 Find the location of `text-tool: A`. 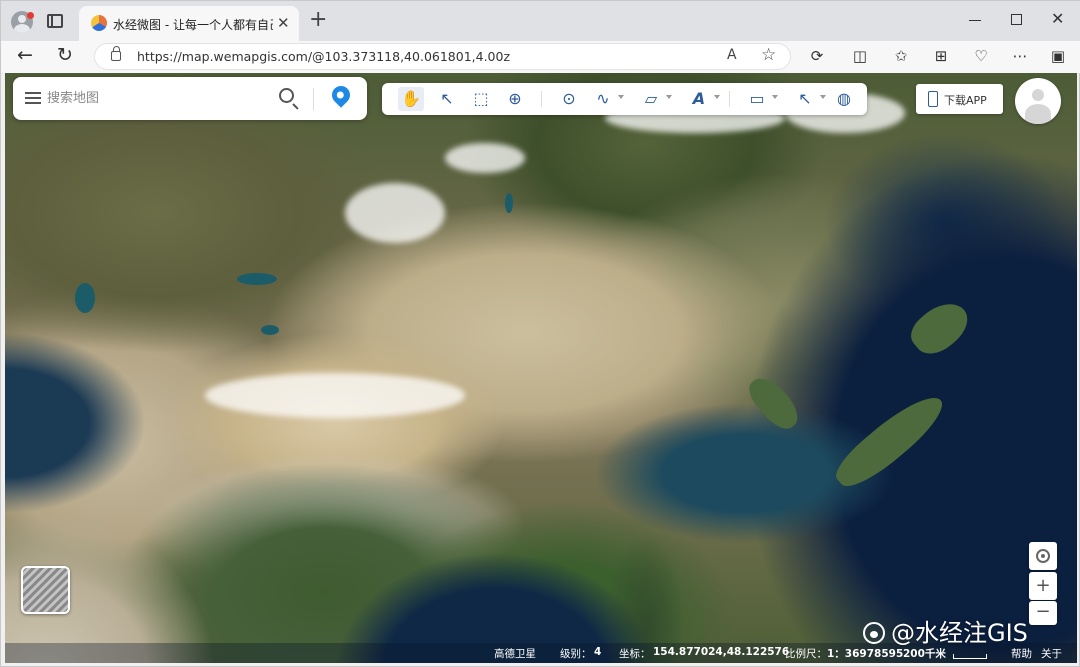

text-tool: A is located at coordinates (699, 99).